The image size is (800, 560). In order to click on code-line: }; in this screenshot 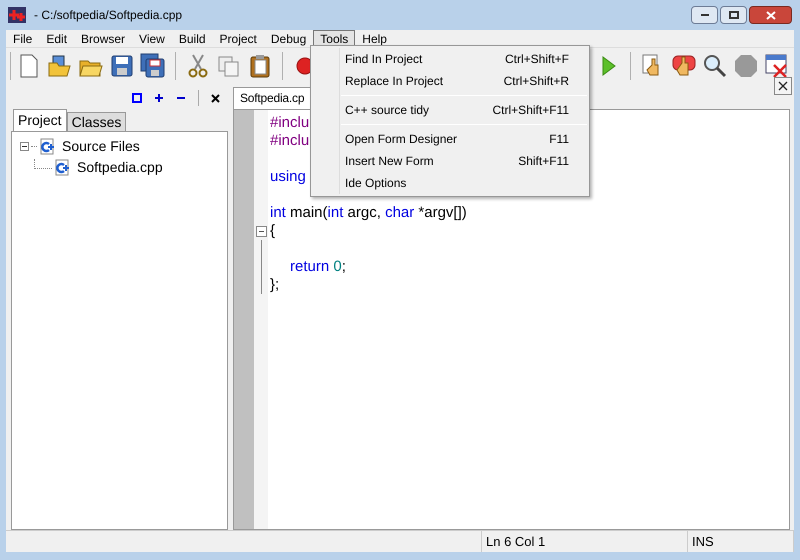, I will do `click(275, 284)`.